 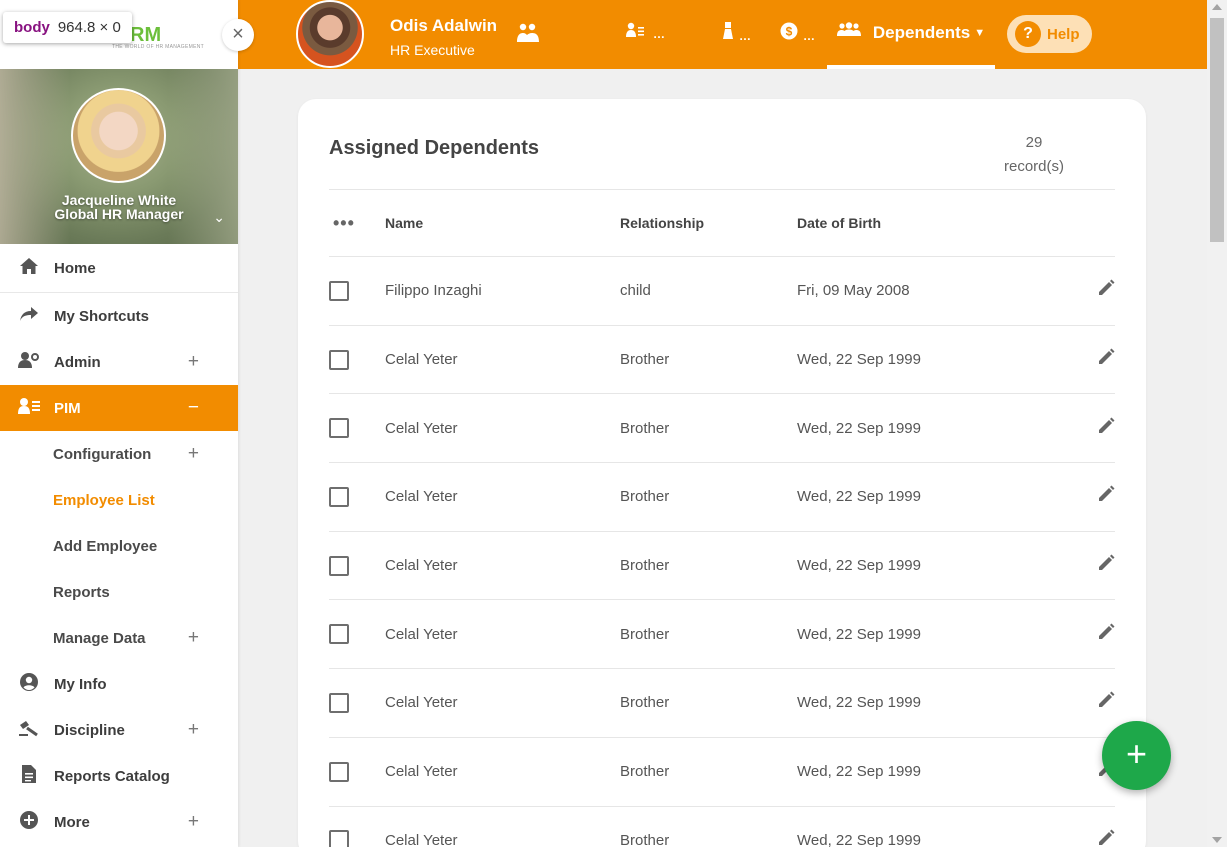 What do you see at coordinates (730, 33) in the screenshot?
I see `award-icon` at bounding box center [730, 33].